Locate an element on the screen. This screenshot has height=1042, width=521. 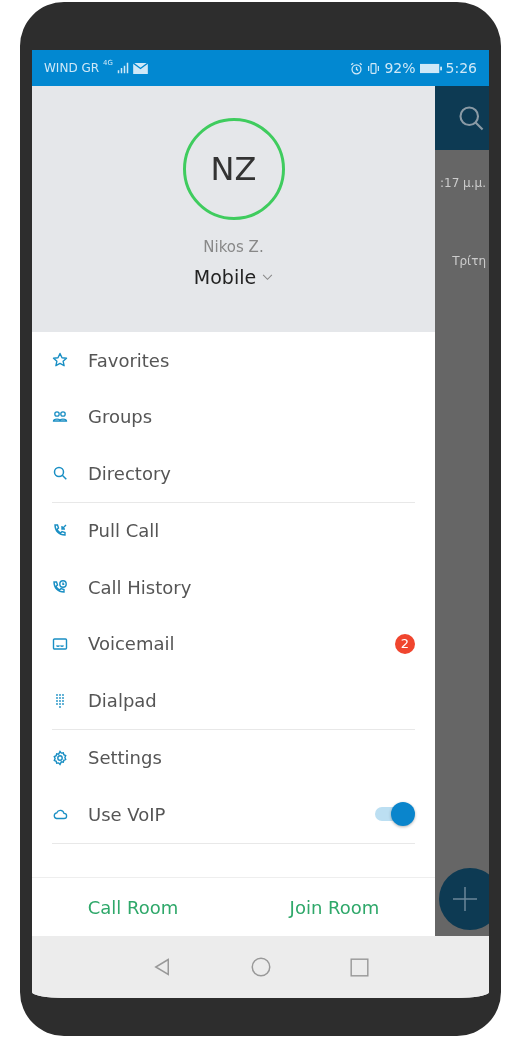
phone-arrow-icon is located at coordinates (60, 530).